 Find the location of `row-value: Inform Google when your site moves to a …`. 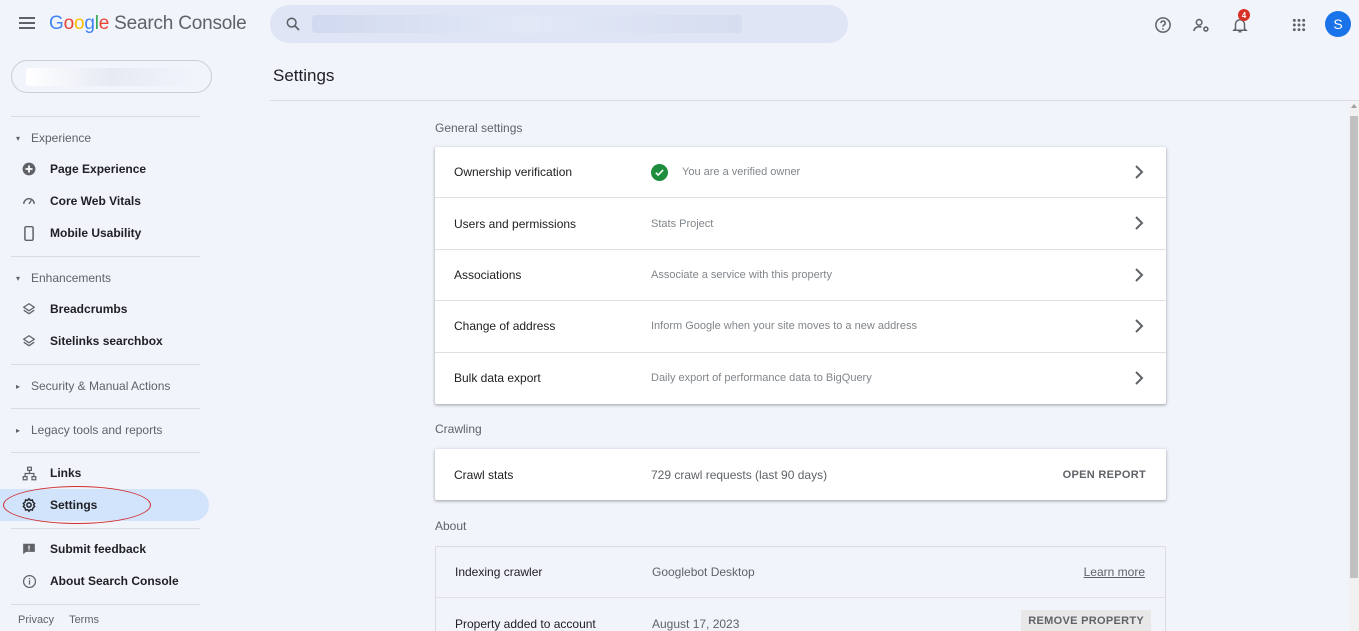

row-value: Inform Google when your site moves to a … is located at coordinates (784, 326).